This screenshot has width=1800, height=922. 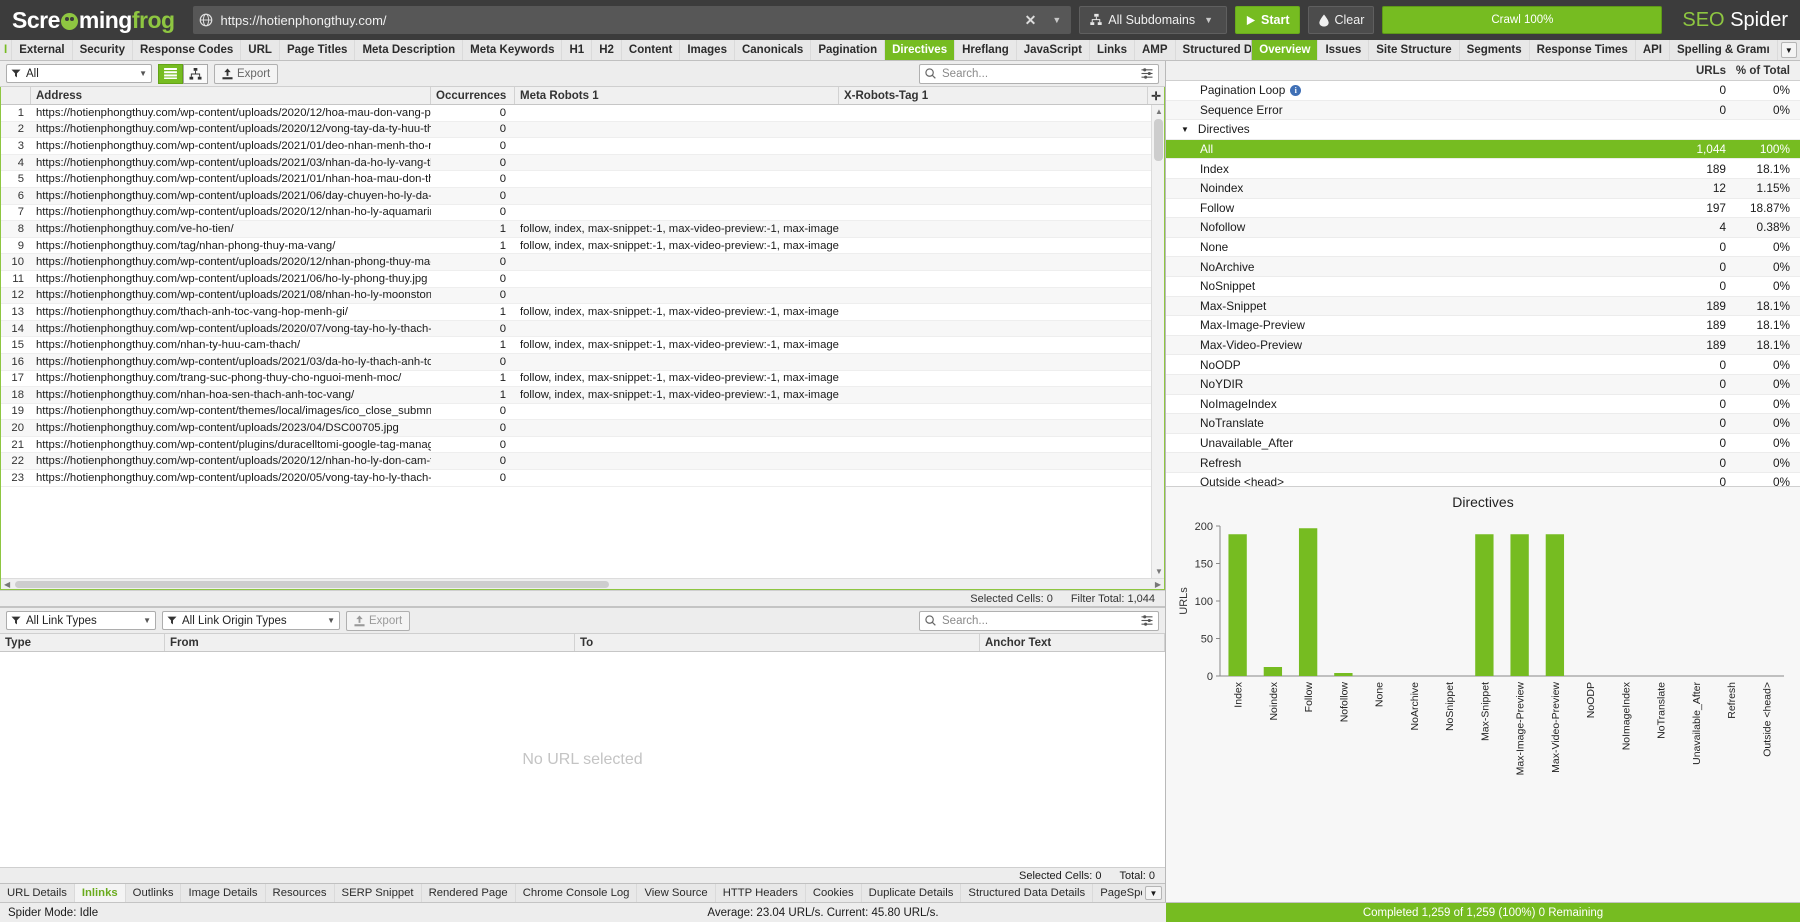 What do you see at coordinates (848, 50) in the screenshot?
I see `tab-pagination: Pagination` at bounding box center [848, 50].